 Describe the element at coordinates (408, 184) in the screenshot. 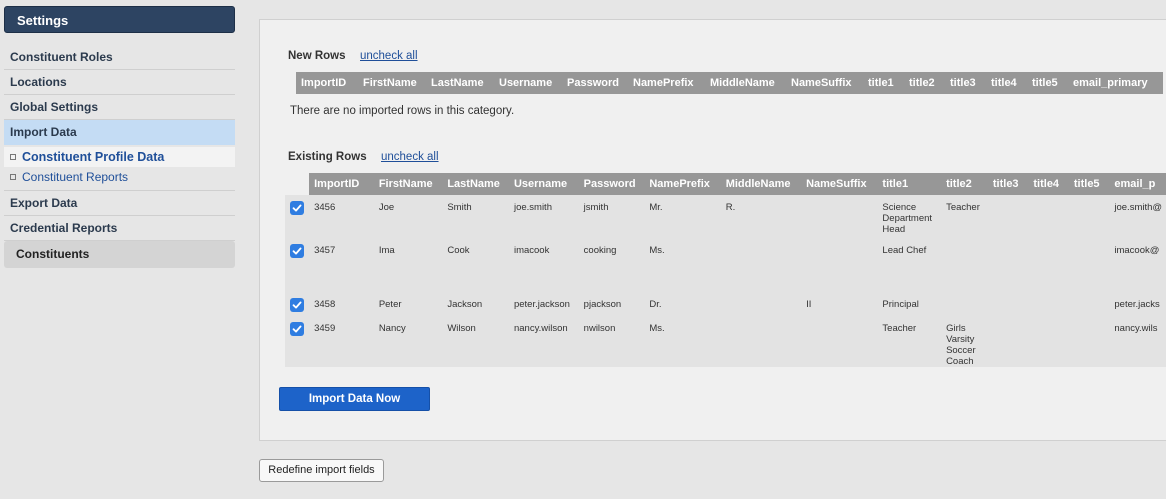

I see `existing-rows-col-firstname: FirstName` at that location.